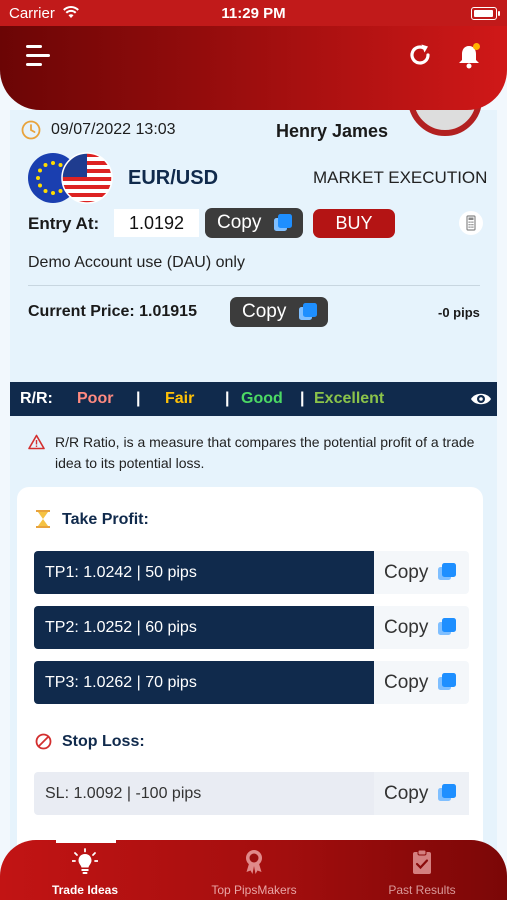  I want to click on stop-loss-title: Stop Loss:, so click(103, 741).